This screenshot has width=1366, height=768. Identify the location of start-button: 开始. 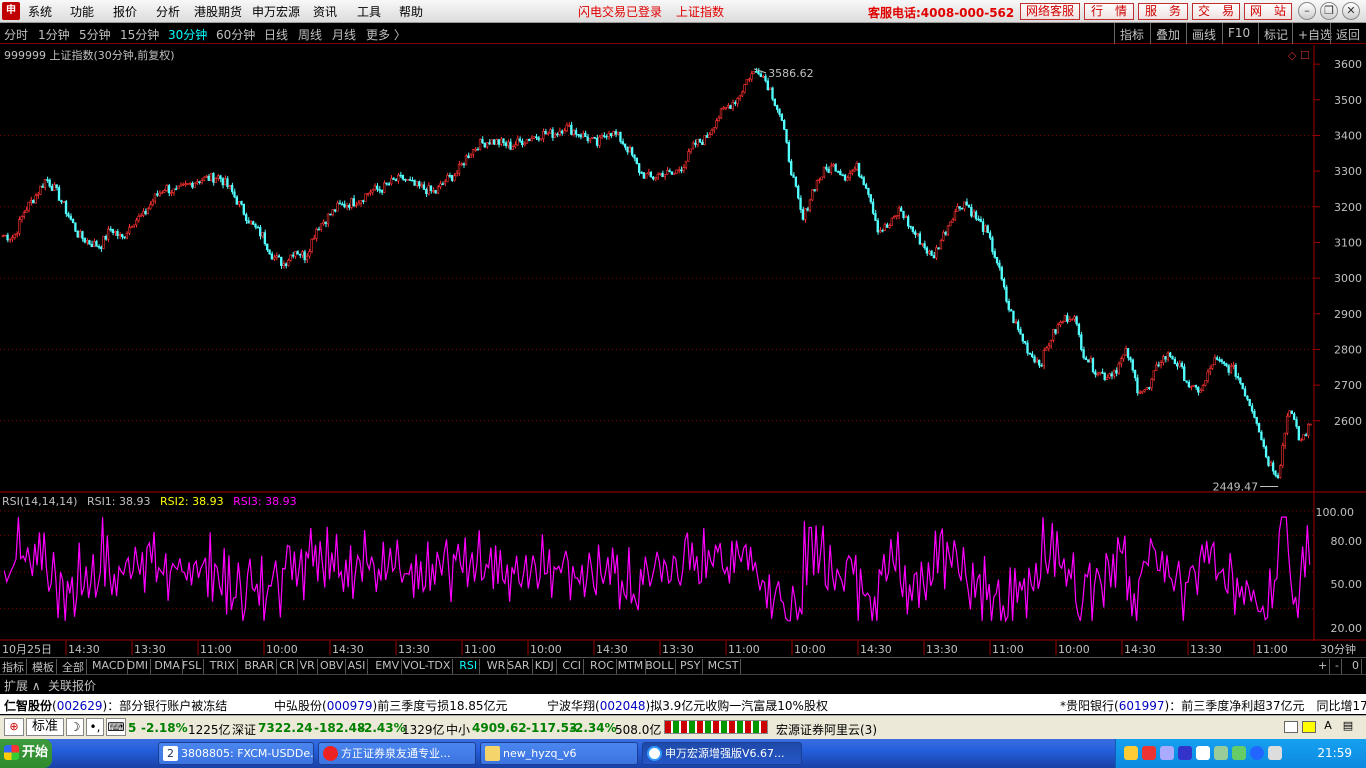
(26, 753).